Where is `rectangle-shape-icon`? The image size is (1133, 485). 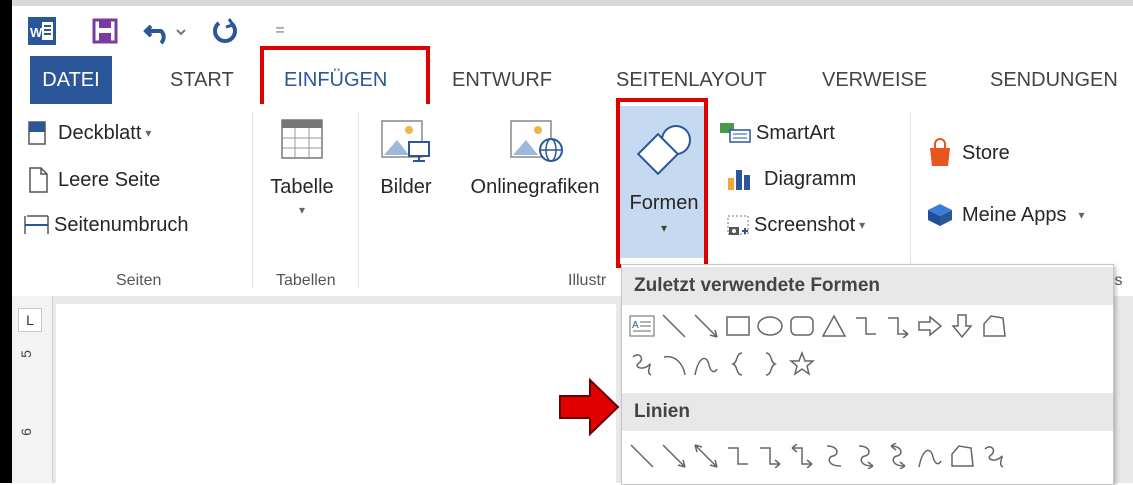 rectangle-shape-icon is located at coordinates (738, 326).